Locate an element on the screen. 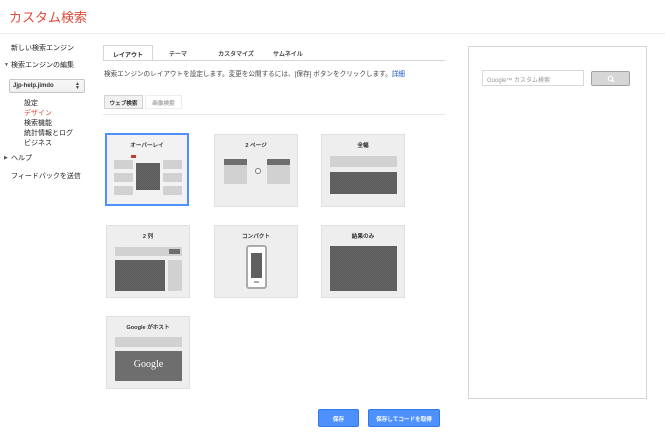  overlay-accent-mark is located at coordinates (133, 156).